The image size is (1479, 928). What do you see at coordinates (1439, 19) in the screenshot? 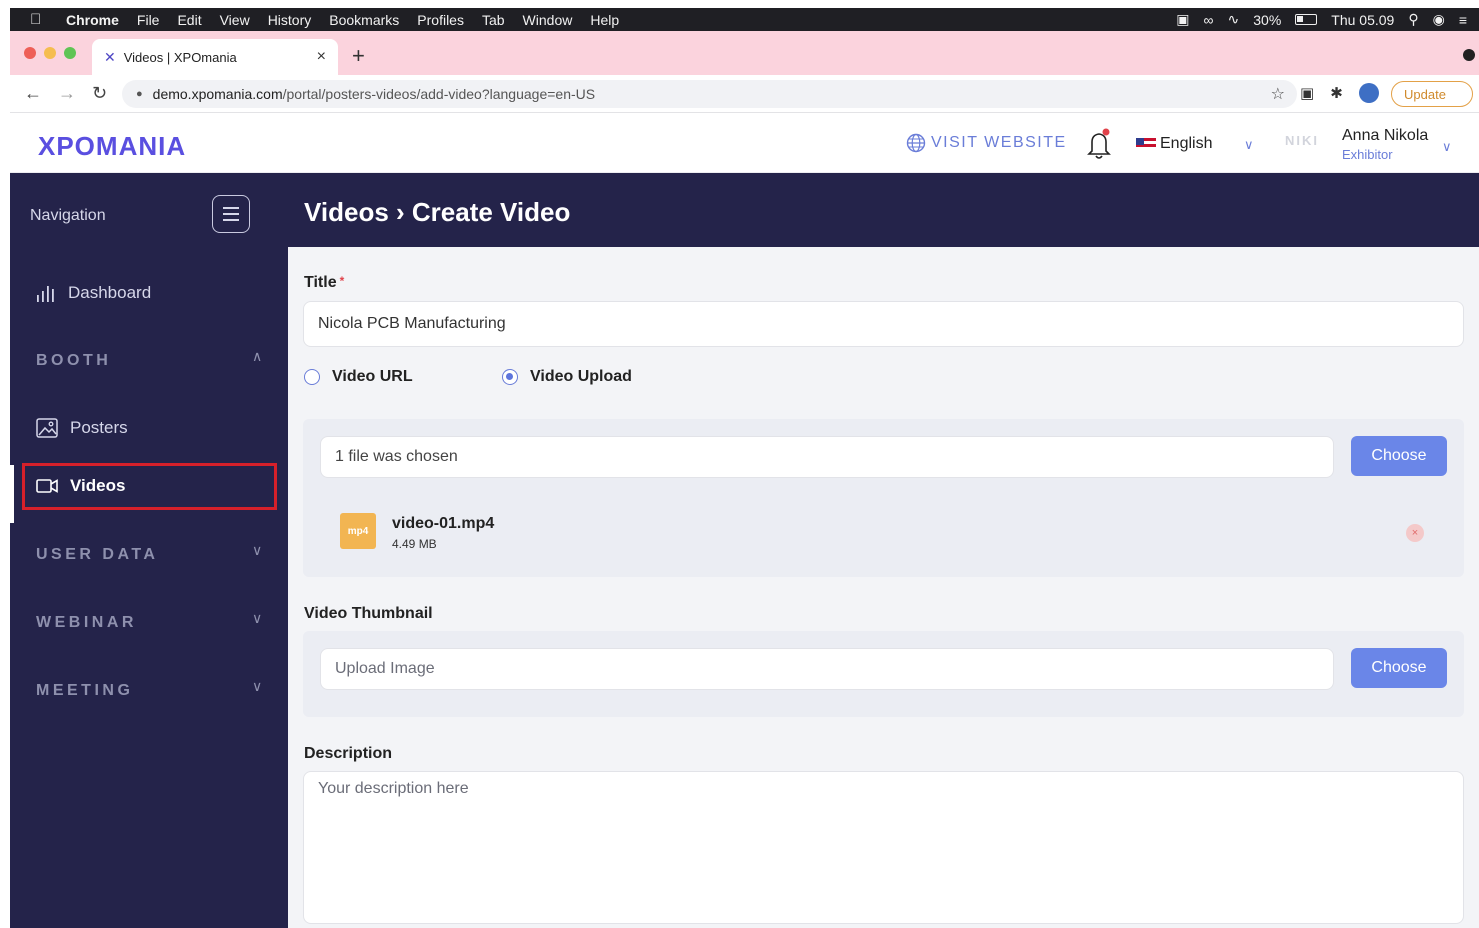
I see `siri-icon: ◉` at bounding box center [1439, 19].